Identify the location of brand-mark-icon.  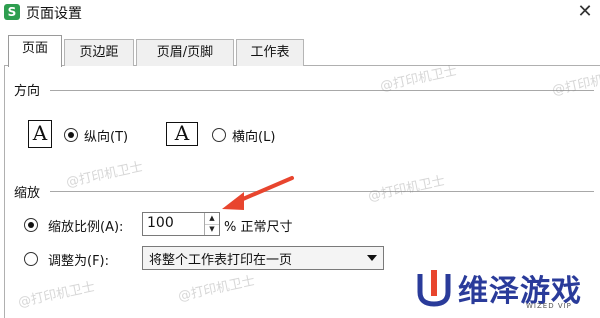
(434, 288).